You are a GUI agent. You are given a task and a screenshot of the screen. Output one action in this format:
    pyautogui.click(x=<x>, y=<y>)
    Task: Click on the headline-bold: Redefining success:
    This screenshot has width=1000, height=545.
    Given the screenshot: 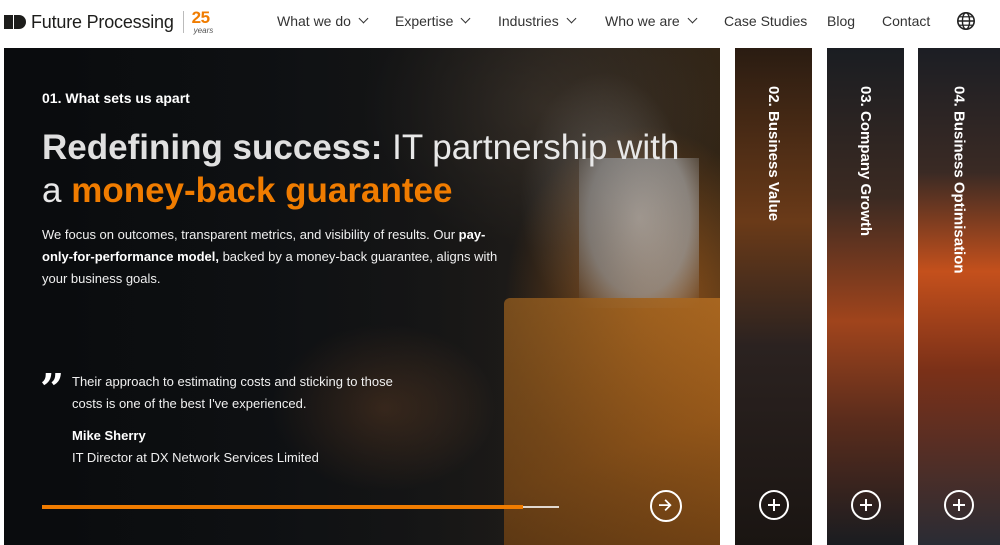 What is the action you would take?
    pyautogui.click(x=212, y=147)
    